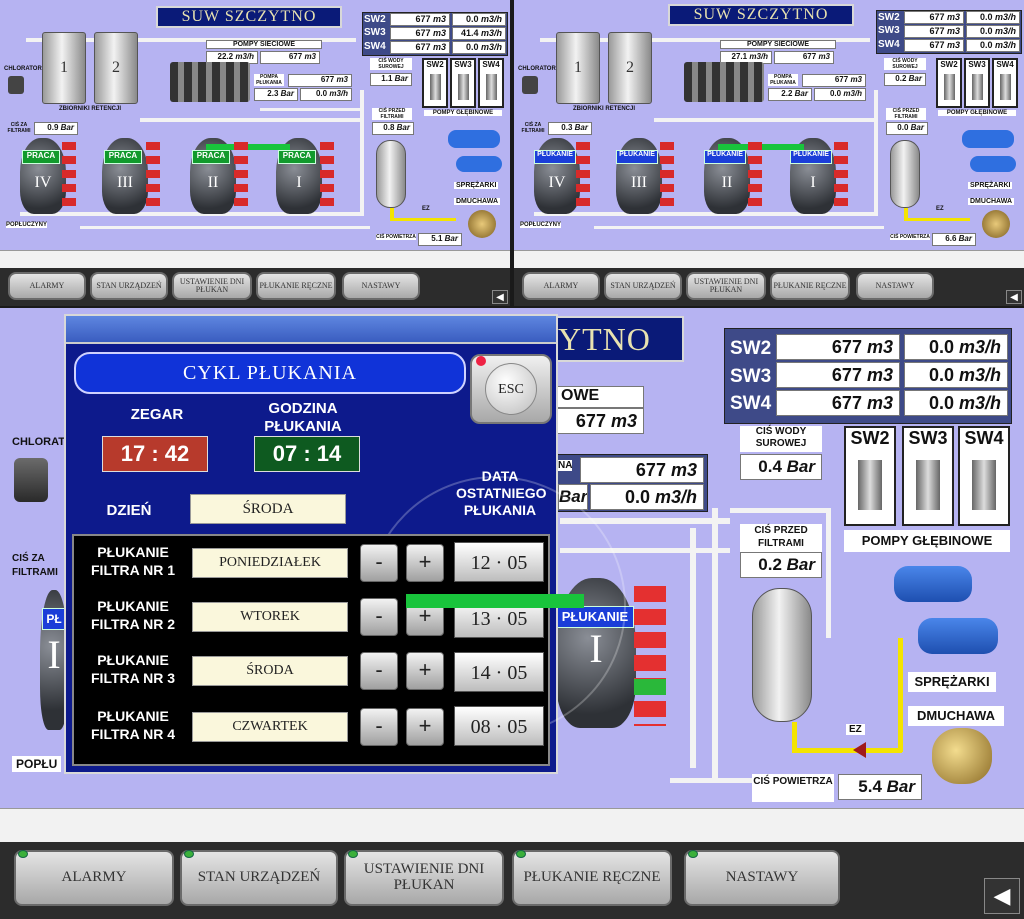 Image resolution: width=1024 pixels, height=919 pixels. Describe the element at coordinates (993, 31) in the screenshot. I see `sw3-flow: 0.0 m3/h` at that location.